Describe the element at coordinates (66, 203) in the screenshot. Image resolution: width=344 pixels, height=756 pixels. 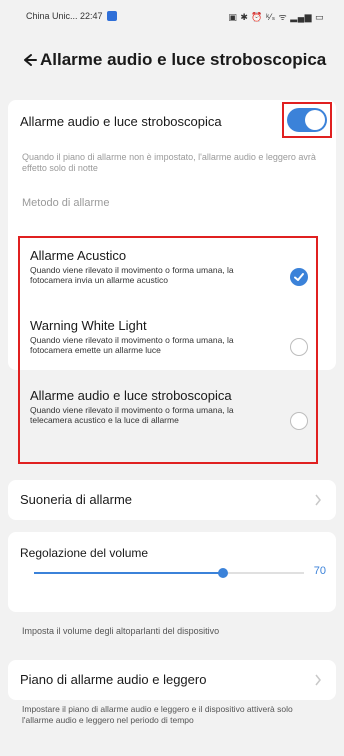
I see `method-label: Metodo di allarme` at that location.